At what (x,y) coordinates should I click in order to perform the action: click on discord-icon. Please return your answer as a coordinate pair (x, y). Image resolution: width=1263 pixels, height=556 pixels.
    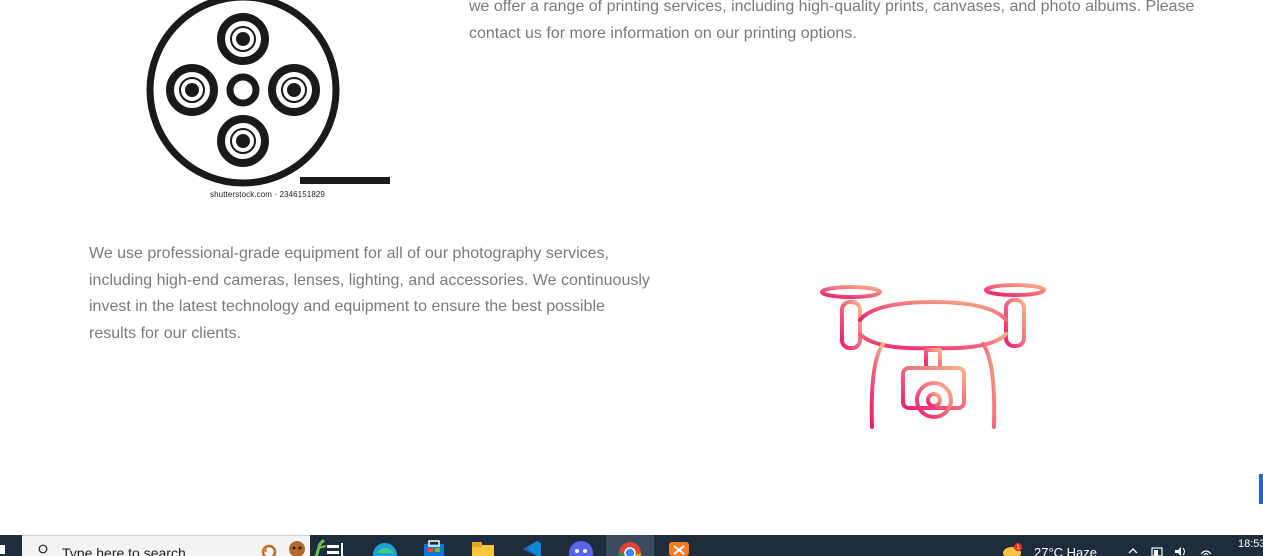
    Looking at the image, I should click on (581, 547).